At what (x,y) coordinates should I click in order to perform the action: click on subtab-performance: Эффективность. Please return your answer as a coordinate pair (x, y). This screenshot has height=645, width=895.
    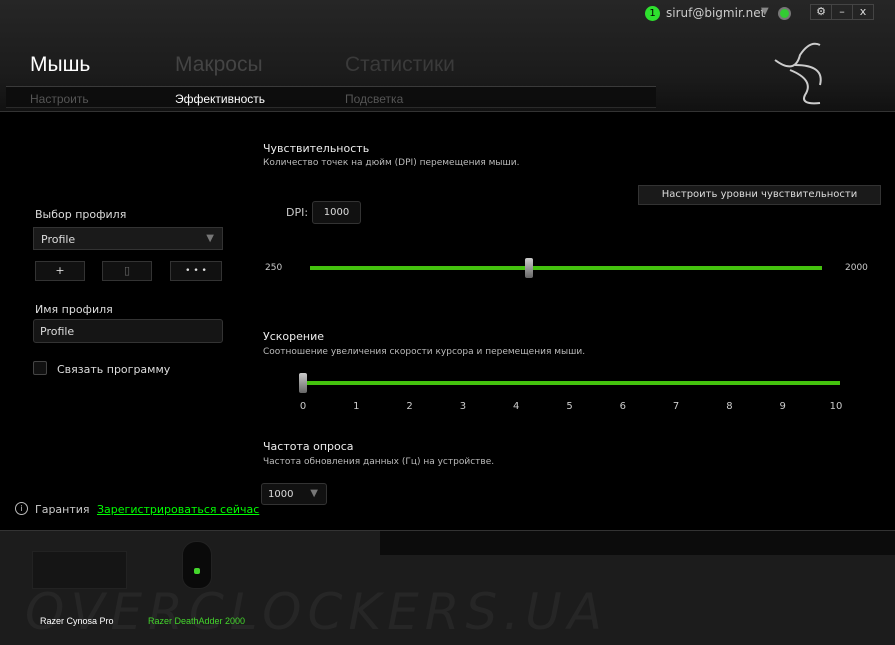
    Looking at the image, I should click on (220, 99).